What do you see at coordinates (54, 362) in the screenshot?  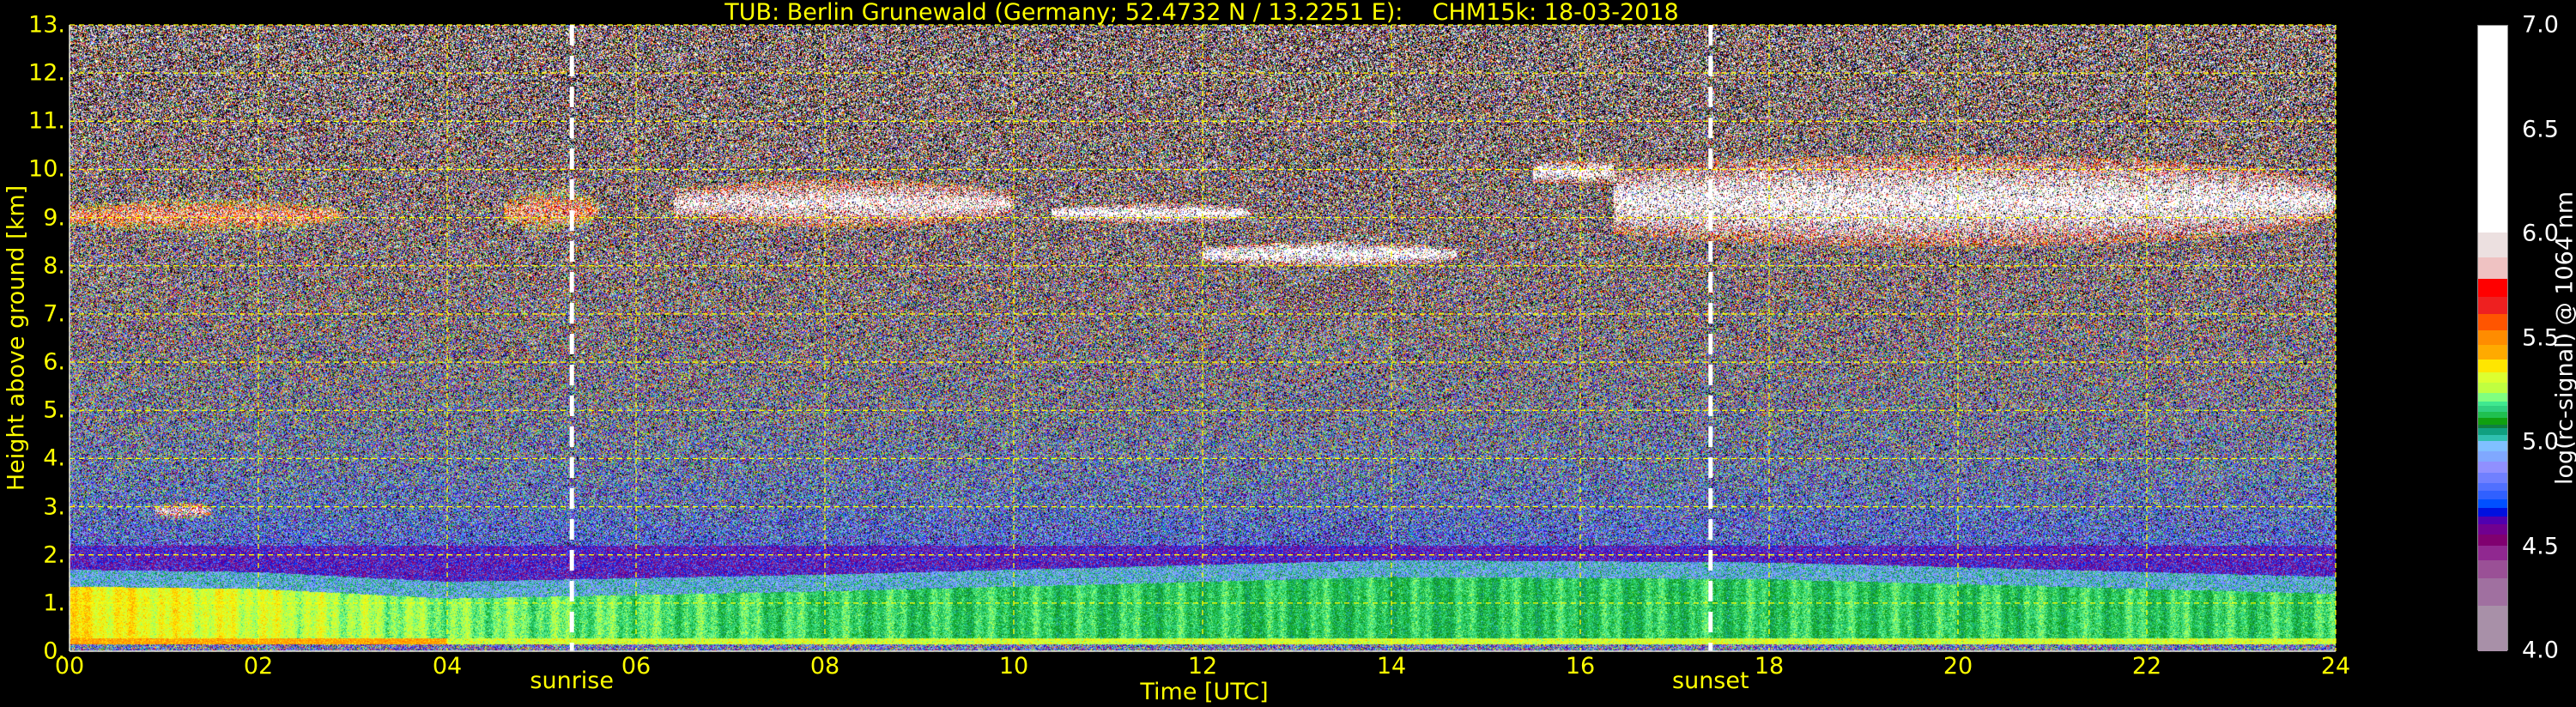 I see `y-tick-label: 6.` at bounding box center [54, 362].